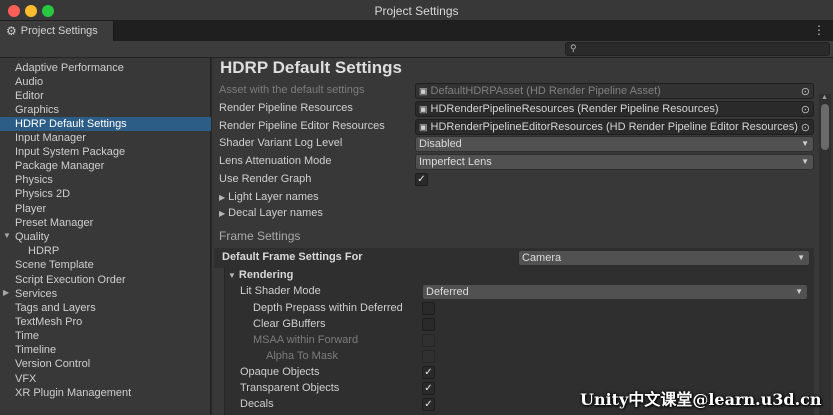 The height and width of the screenshot is (415, 833). Describe the element at coordinates (32, 237) in the screenshot. I see `sidebar-item-label: Quality` at that location.